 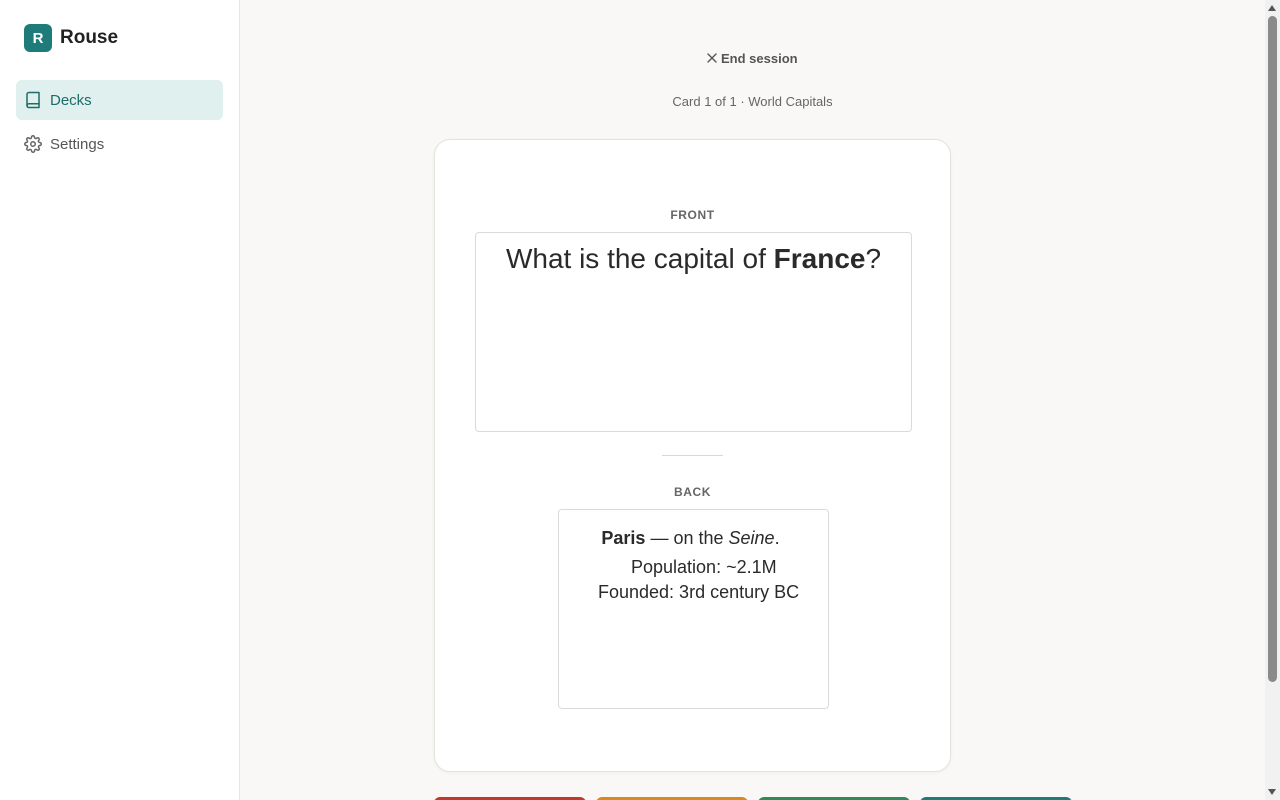 What do you see at coordinates (819, 258) in the screenshot?
I see `front-text-bold: France` at bounding box center [819, 258].